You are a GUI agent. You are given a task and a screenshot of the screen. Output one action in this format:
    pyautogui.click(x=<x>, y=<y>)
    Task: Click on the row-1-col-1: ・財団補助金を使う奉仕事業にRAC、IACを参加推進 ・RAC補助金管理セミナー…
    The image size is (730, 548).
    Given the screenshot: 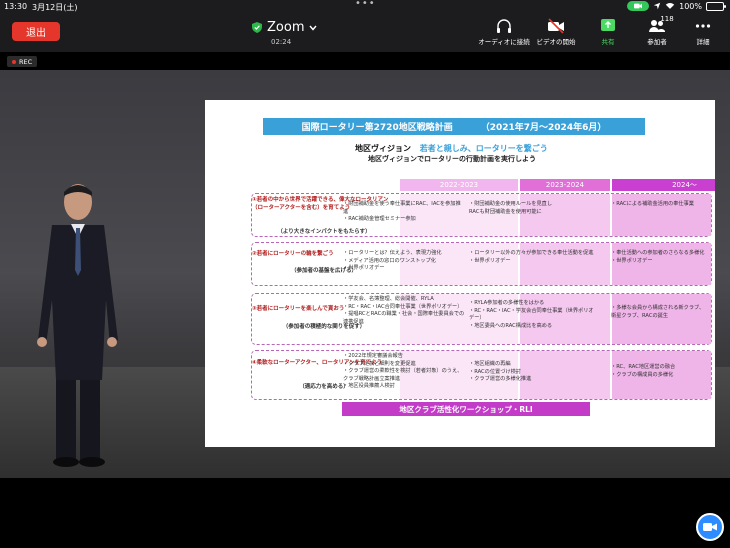 What is the action you would take?
    pyautogui.click(x=402, y=211)
    